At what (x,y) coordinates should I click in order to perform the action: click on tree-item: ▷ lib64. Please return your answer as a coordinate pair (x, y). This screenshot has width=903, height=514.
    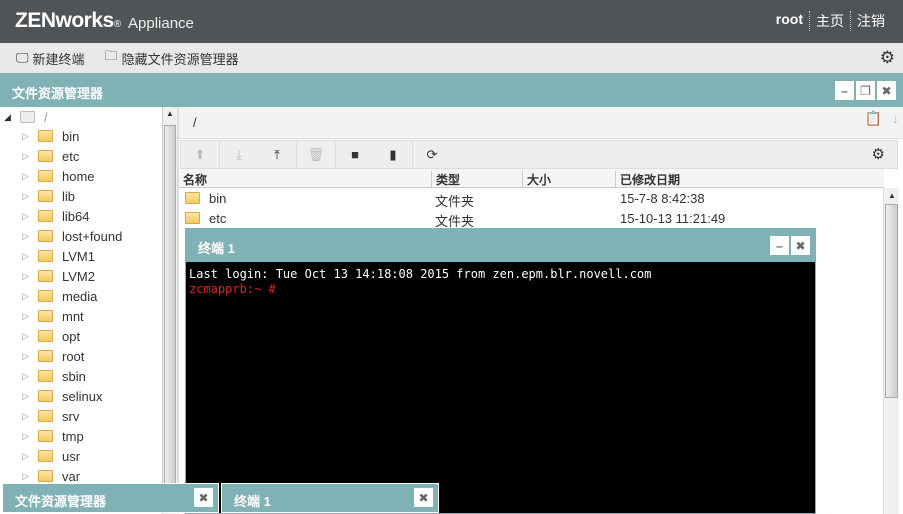
    Looking at the image, I should click on (55, 216).